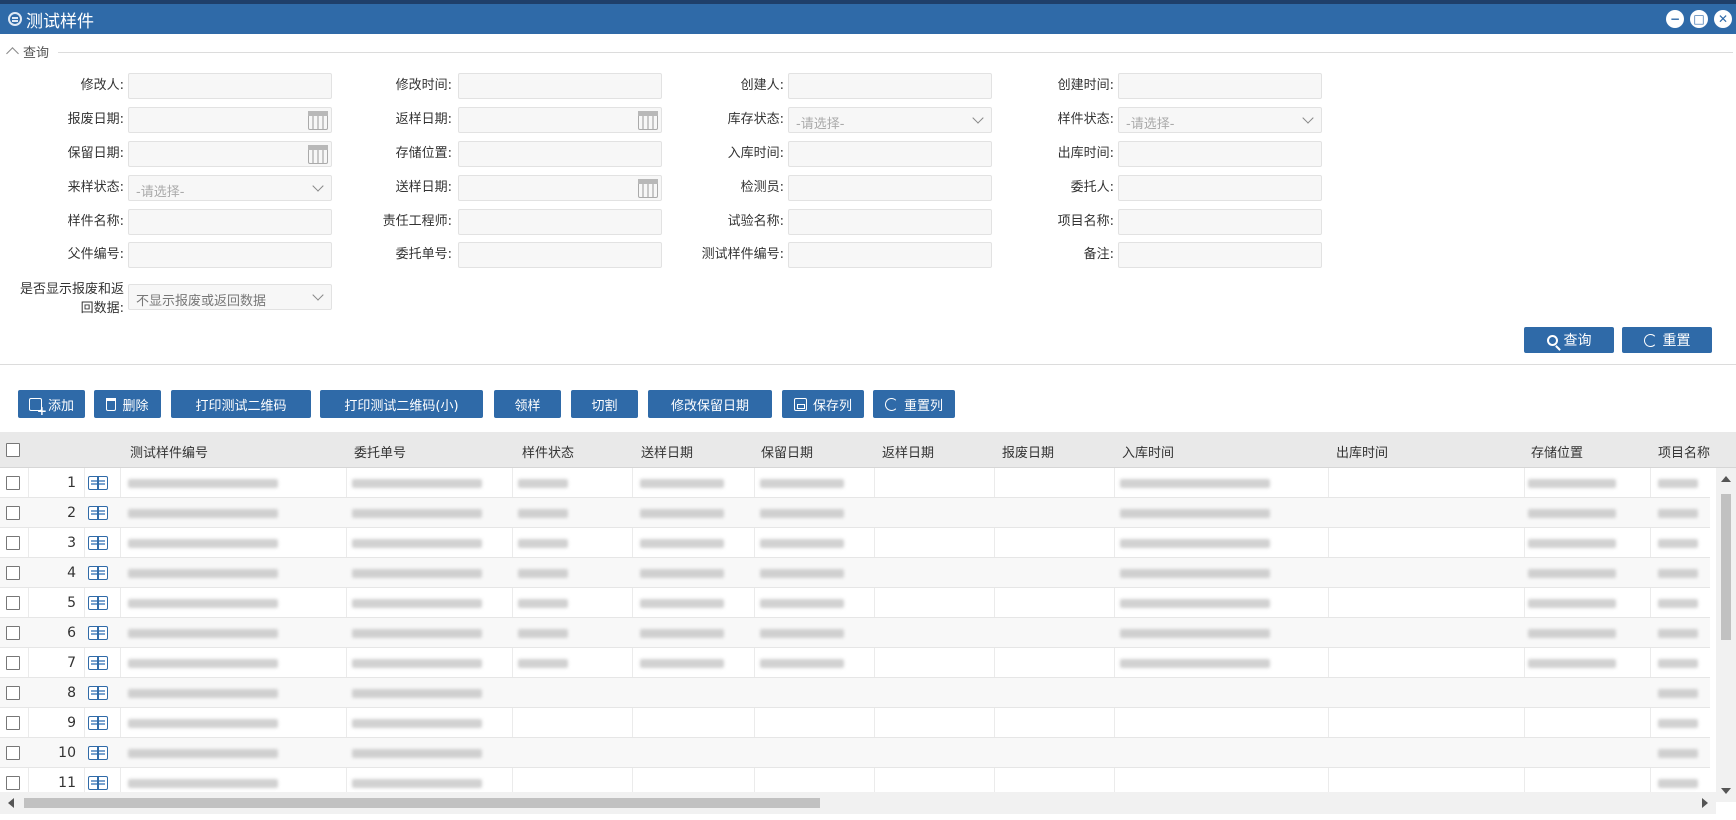 The width and height of the screenshot is (1736, 820). What do you see at coordinates (560, 86) in the screenshot?
I see `modify-time-input` at bounding box center [560, 86].